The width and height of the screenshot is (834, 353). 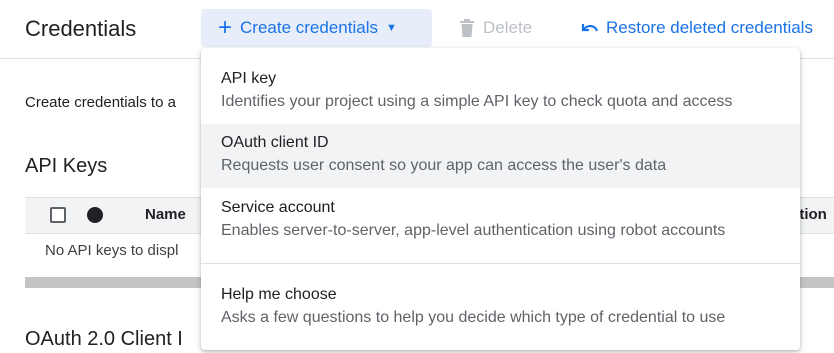 I want to click on select-all-checkbox, so click(x=58, y=215).